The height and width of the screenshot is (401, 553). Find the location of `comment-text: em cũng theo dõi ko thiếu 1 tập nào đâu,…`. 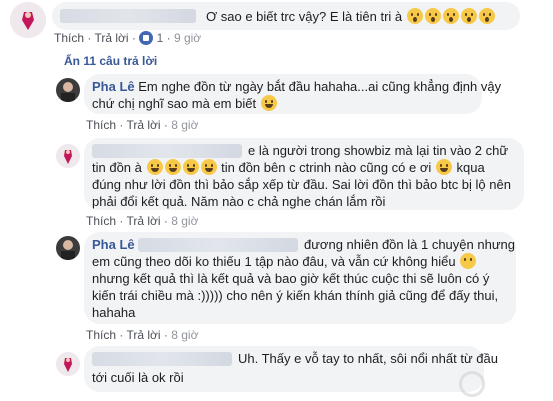

comment-text: em cũng theo dõi ko thiếu 1 tập nào đâu,… is located at coordinates (284, 261).